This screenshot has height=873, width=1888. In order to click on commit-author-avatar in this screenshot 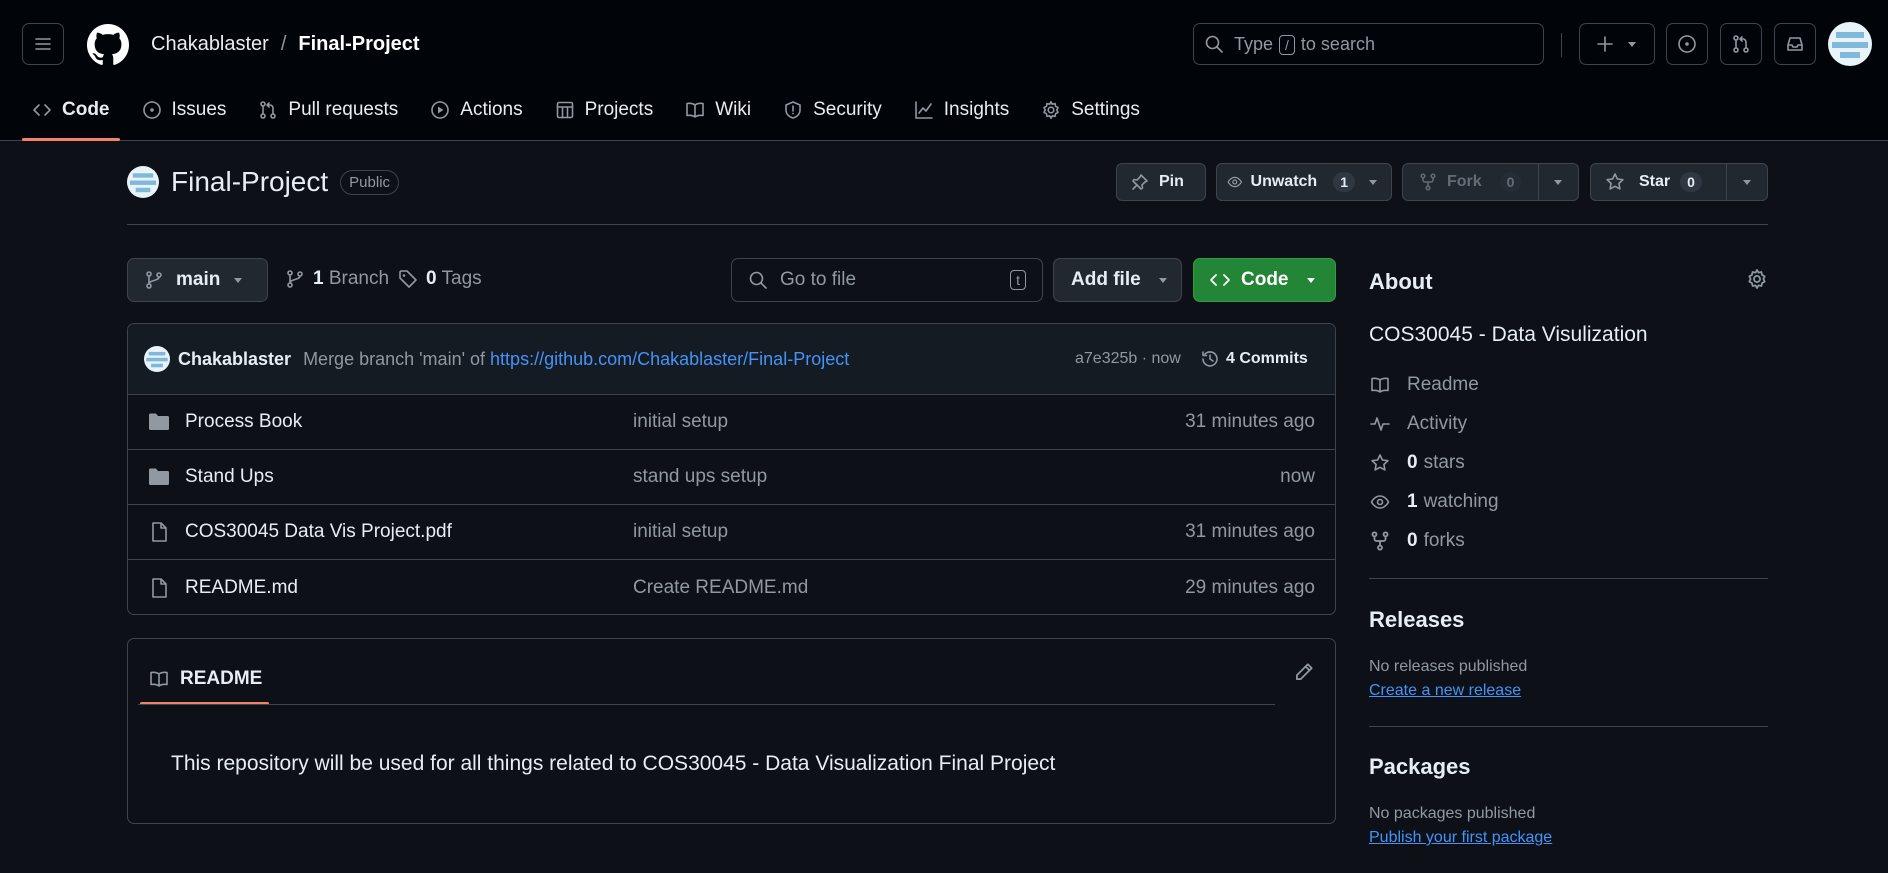, I will do `click(157, 359)`.